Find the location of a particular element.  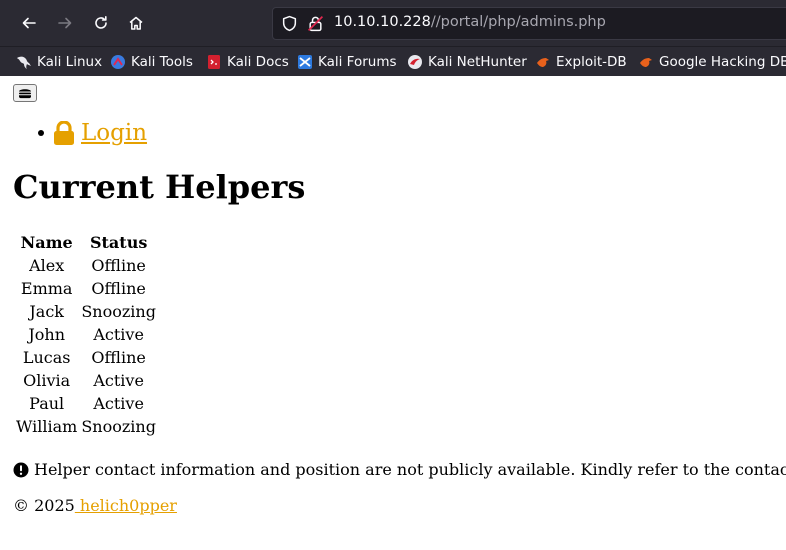

author-link: helich0pper is located at coordinates (126, 505).